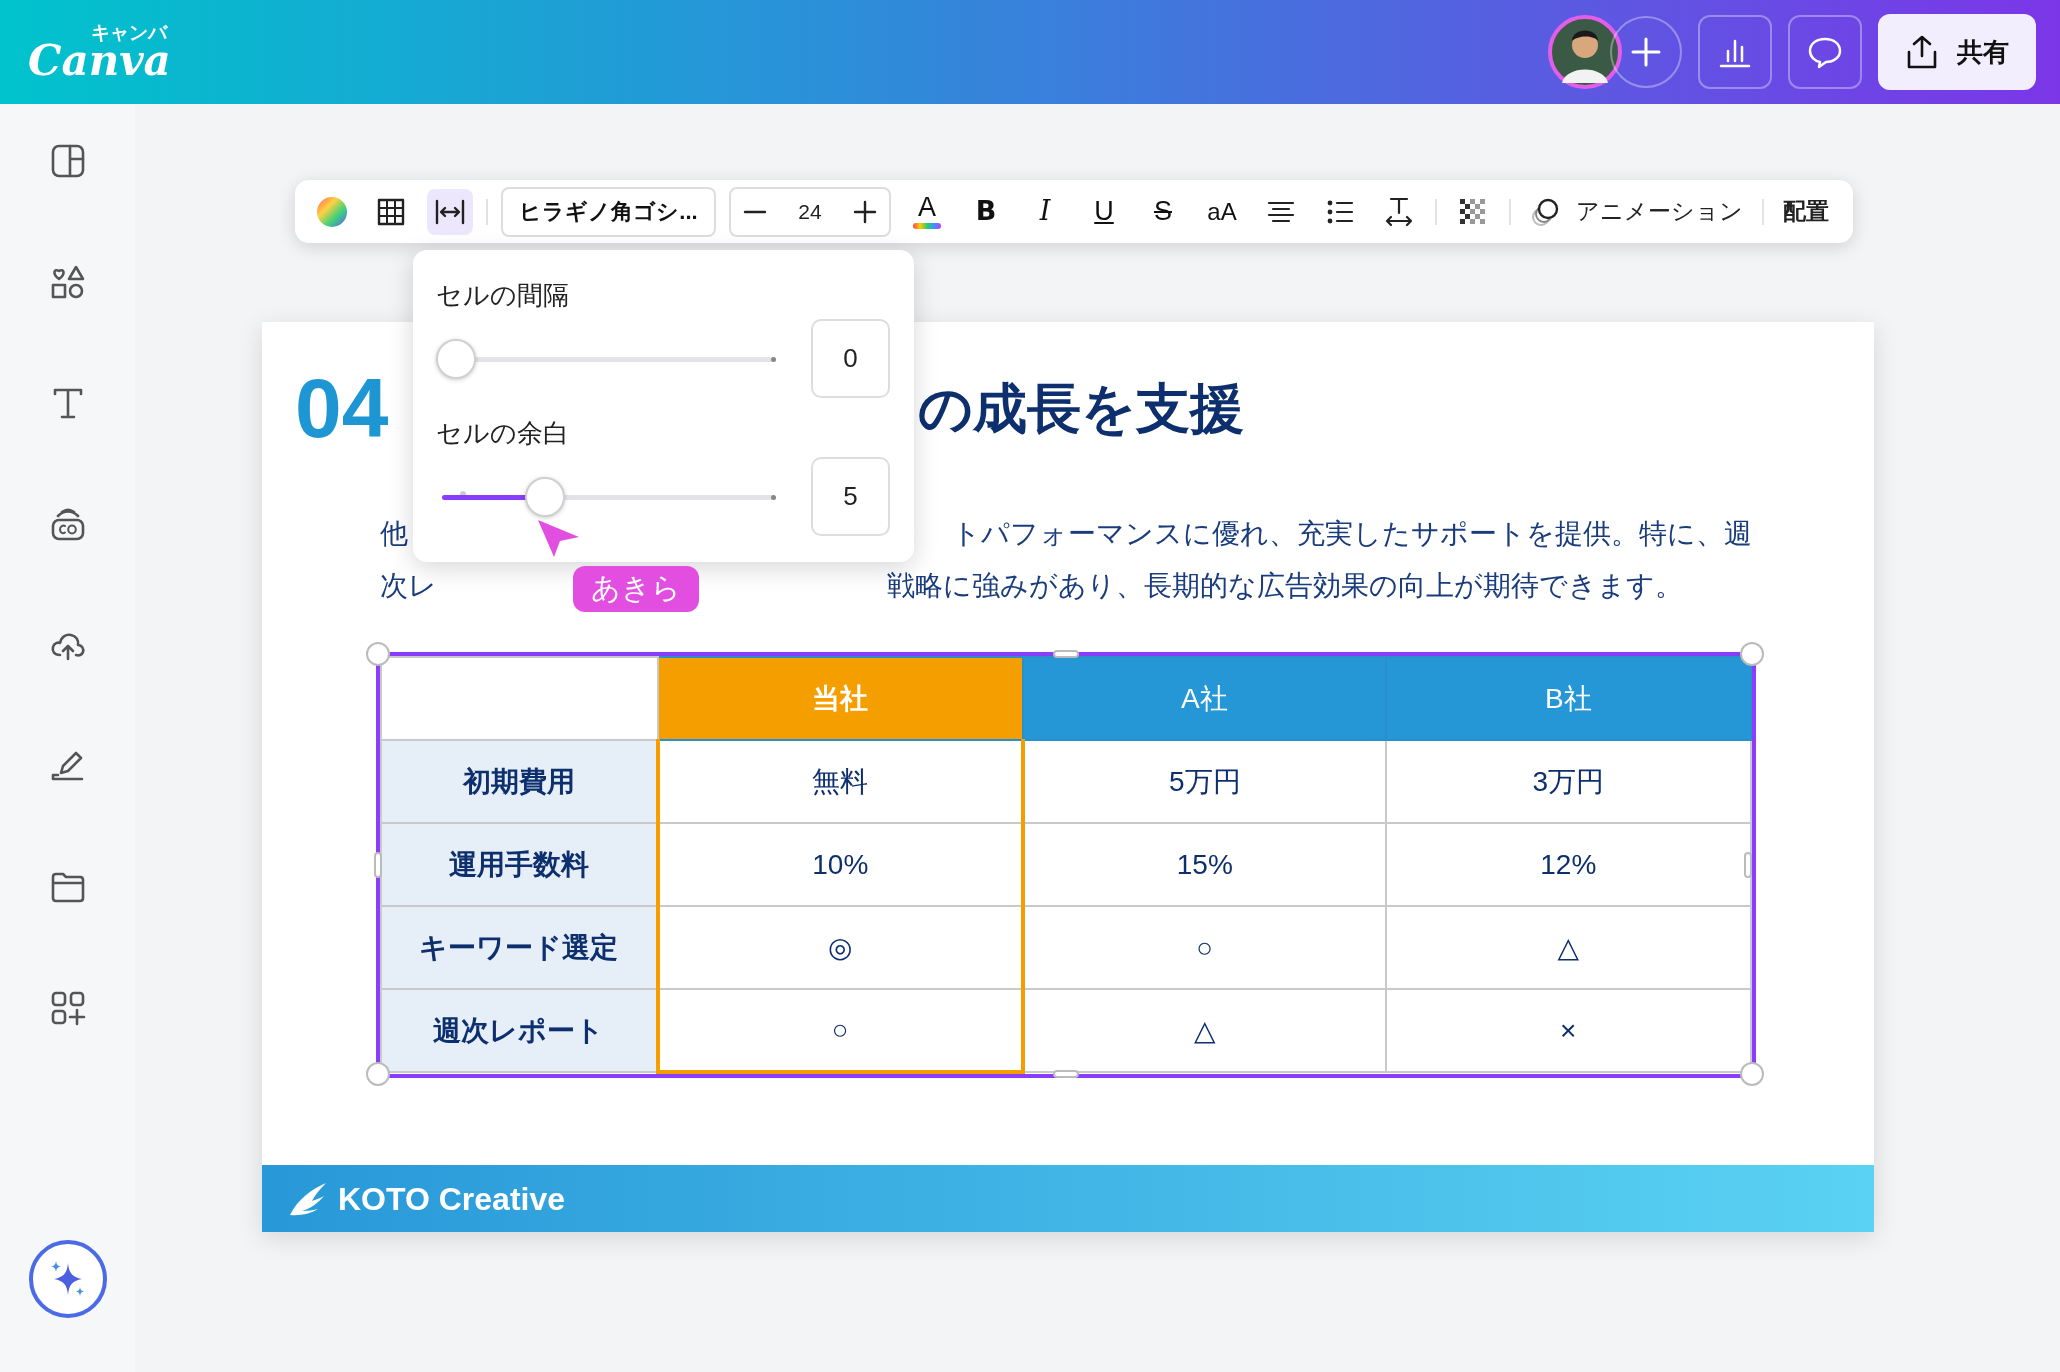 The width and height of the screenshot is (2060, 1372). Describe the element at coordinates (927, 211) in the screenshot. I see `text-color-button: A` at that location.